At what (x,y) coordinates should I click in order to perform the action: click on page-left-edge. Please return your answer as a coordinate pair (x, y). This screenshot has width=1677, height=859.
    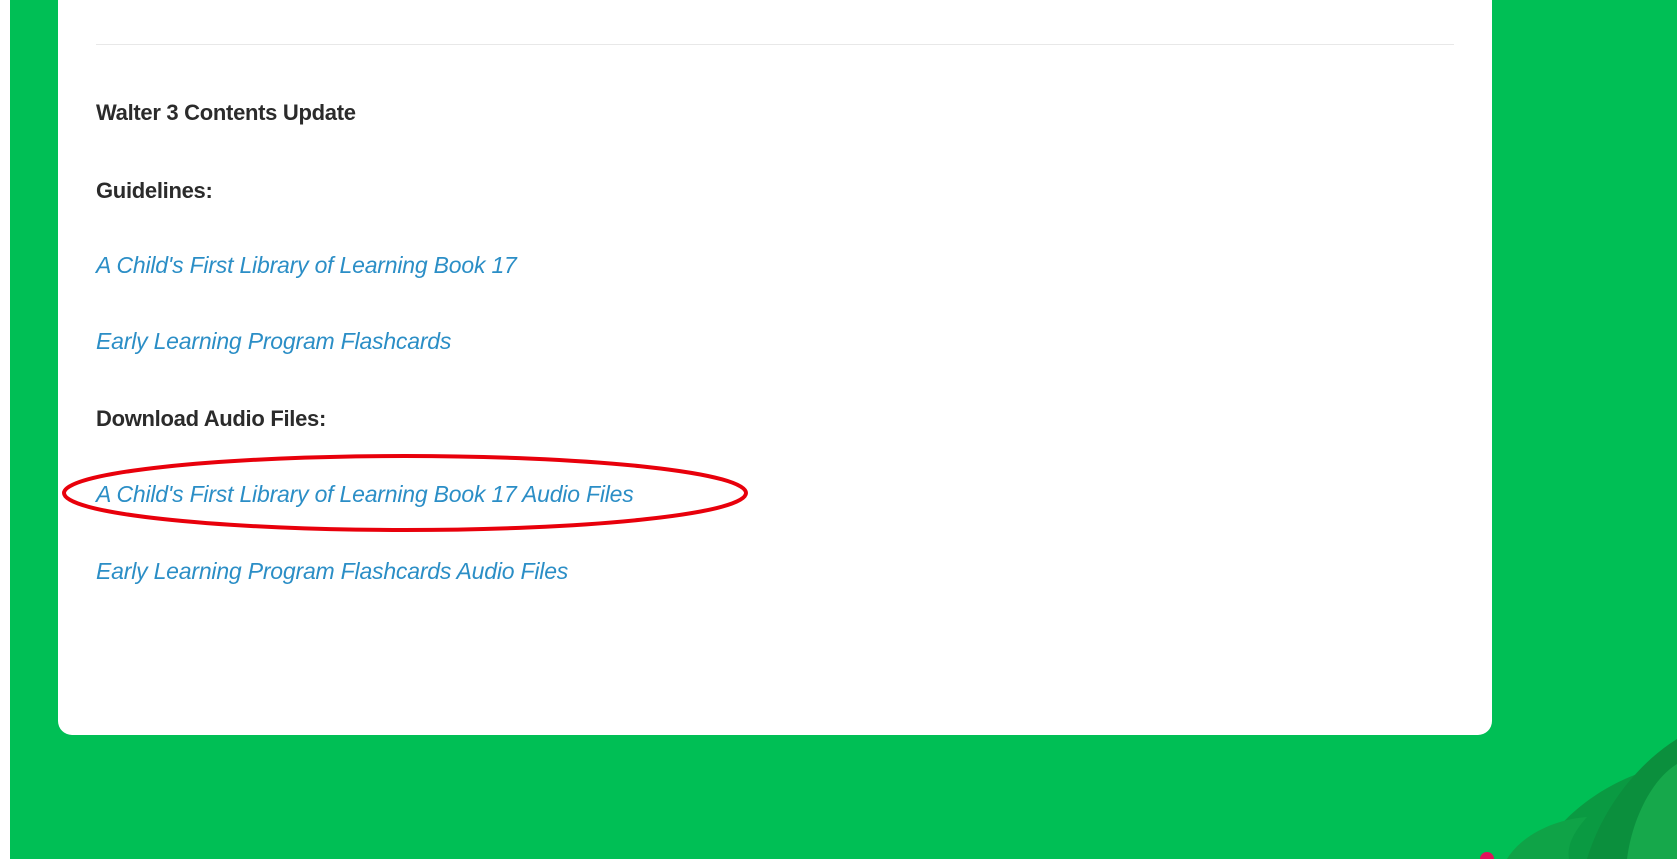
    Looking at the image, I should click on (5, 429).